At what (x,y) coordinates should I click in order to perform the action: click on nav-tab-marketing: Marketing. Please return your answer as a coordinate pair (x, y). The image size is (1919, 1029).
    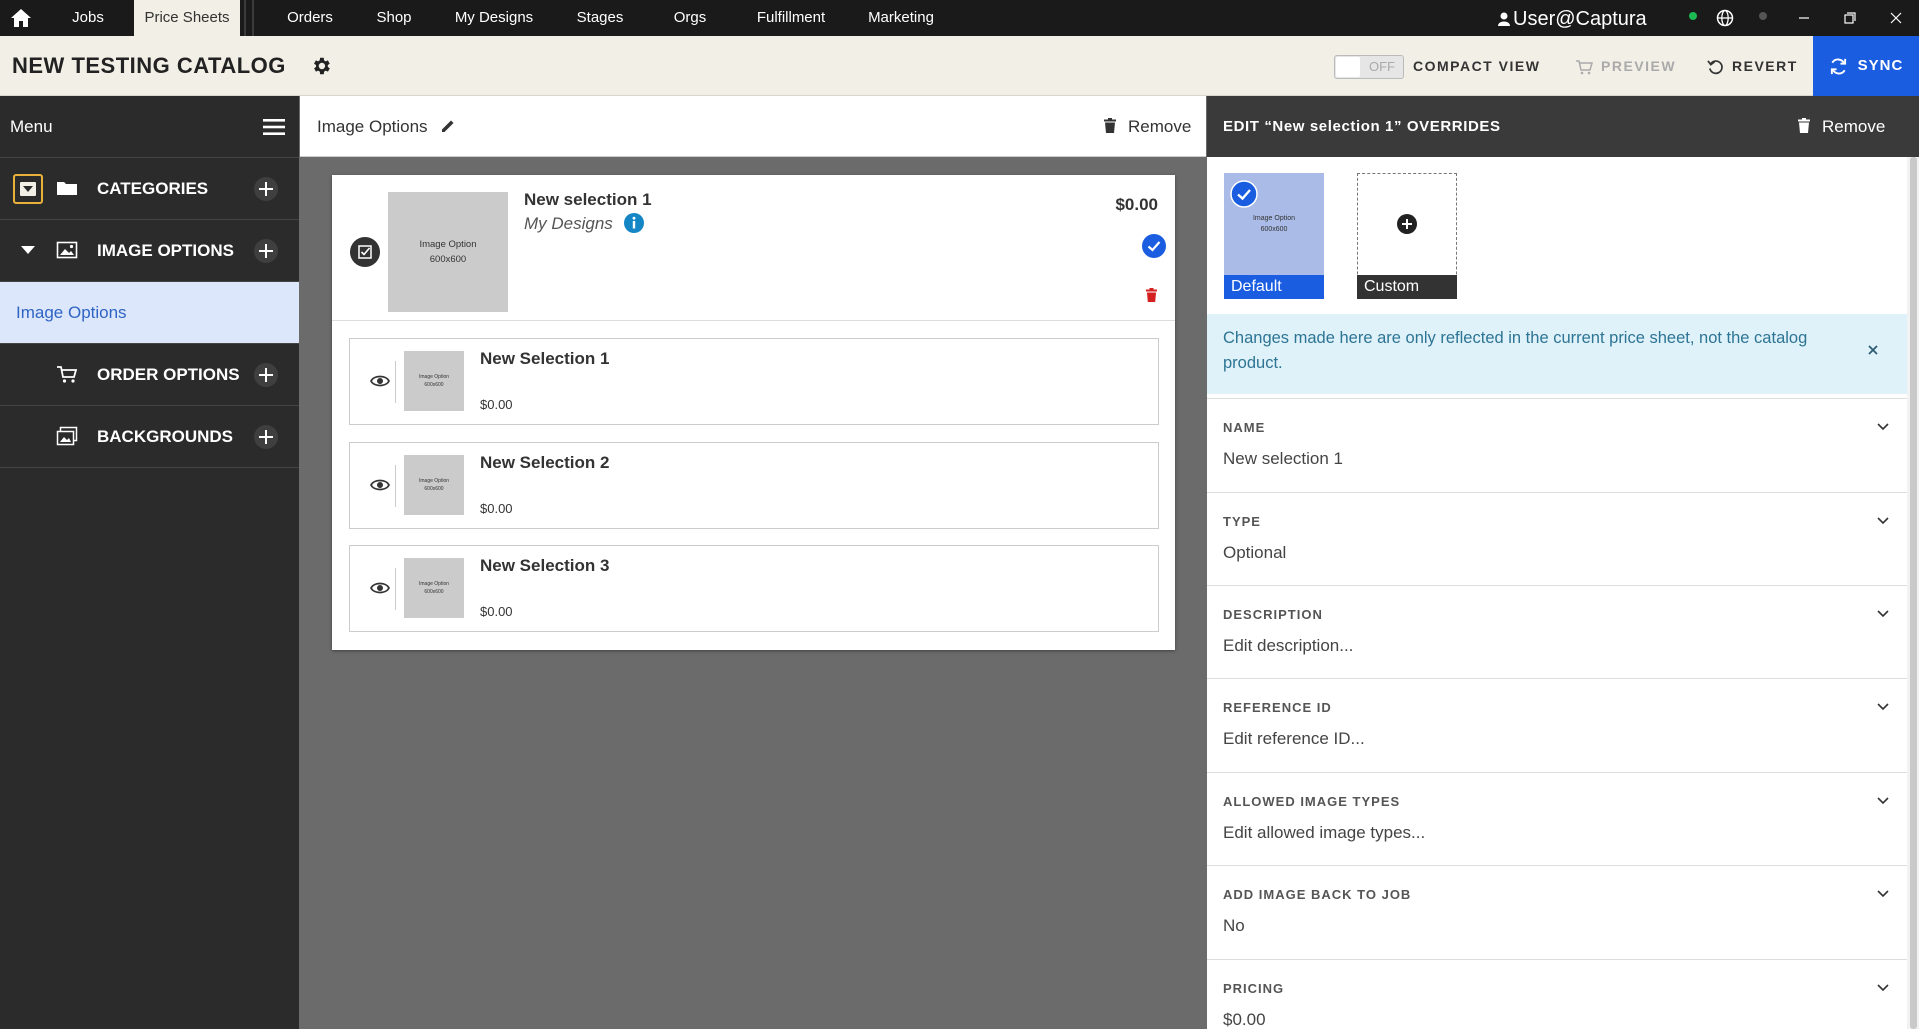
    Looking at the image, I should click on (901, 18).